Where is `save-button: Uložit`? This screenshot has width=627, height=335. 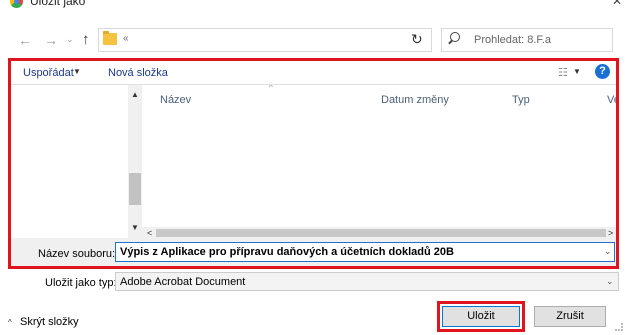 save-button: Uložit is located at coordinates (481, 316).